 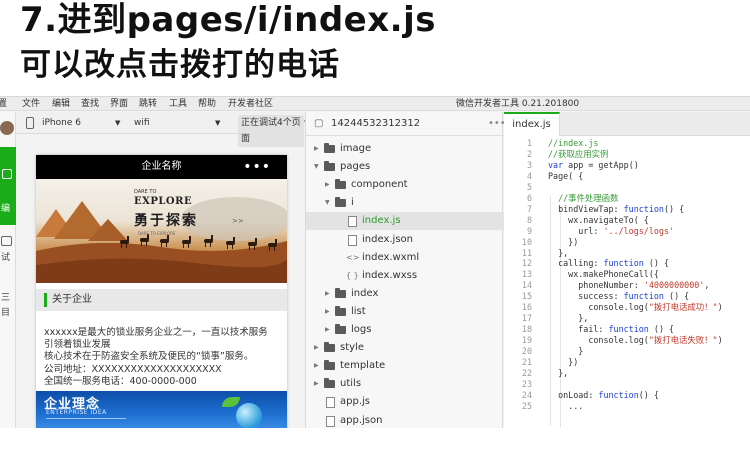 What do you see at coordinates (142, 123) in the screenshot?
I see `network-select: wifi` at bounding box center [142, 123].